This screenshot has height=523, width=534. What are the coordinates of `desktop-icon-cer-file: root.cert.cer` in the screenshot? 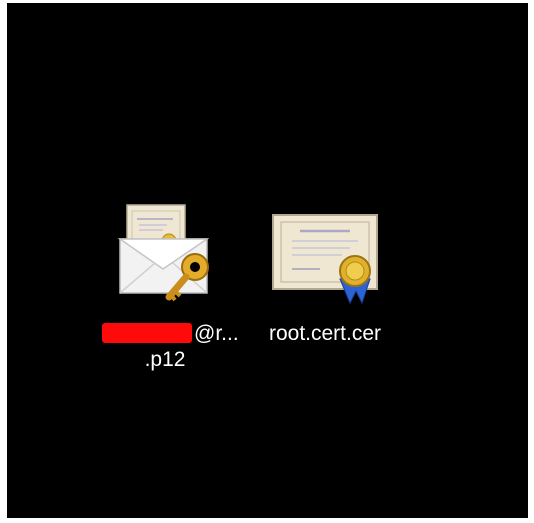 It's located at (325, 298).